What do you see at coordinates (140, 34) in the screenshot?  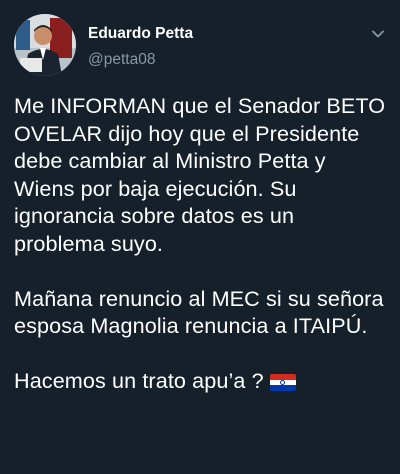 I see `display-name: Eduardo Petta` at bounding box center [140, 34].